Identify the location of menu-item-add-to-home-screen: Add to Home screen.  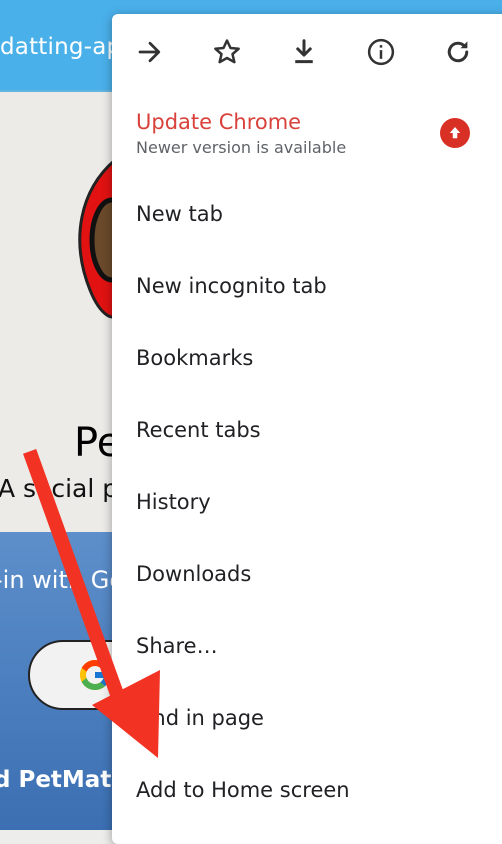
(243, 790).